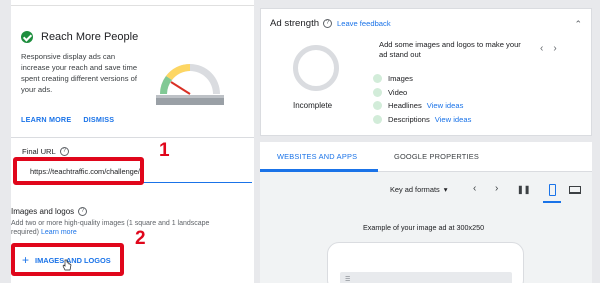 This screenshot has height=283, width=600. What do you see at coordinates (445, 189) in the screenshot?
I see `dropdown-arrow-icon: ▾` at bounding box center [445, 189].